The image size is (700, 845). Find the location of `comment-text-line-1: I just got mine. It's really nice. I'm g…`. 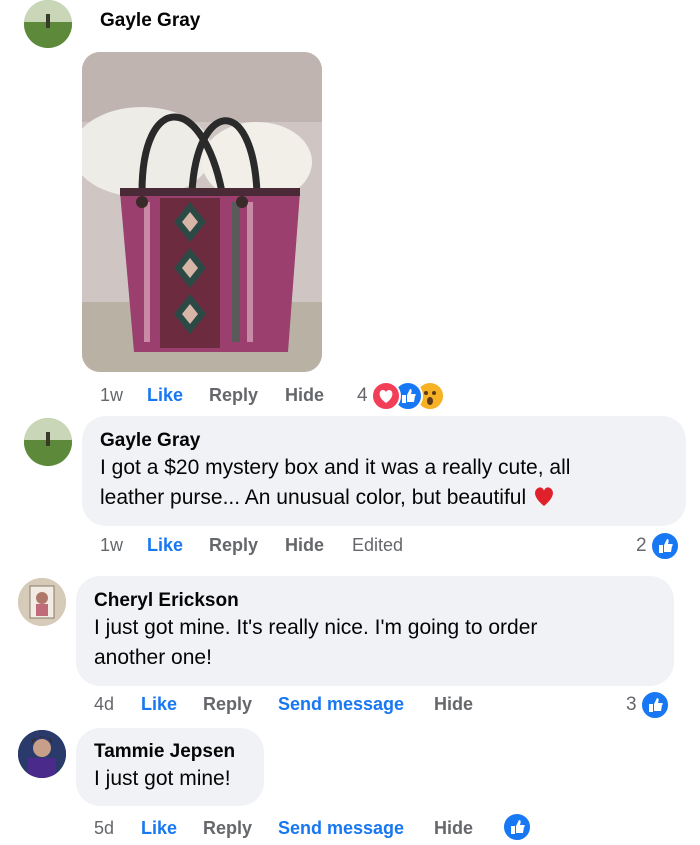

comment-text-line-1: I just got mine. It's really nice. I'm g… is located at coordinates (316, 627).